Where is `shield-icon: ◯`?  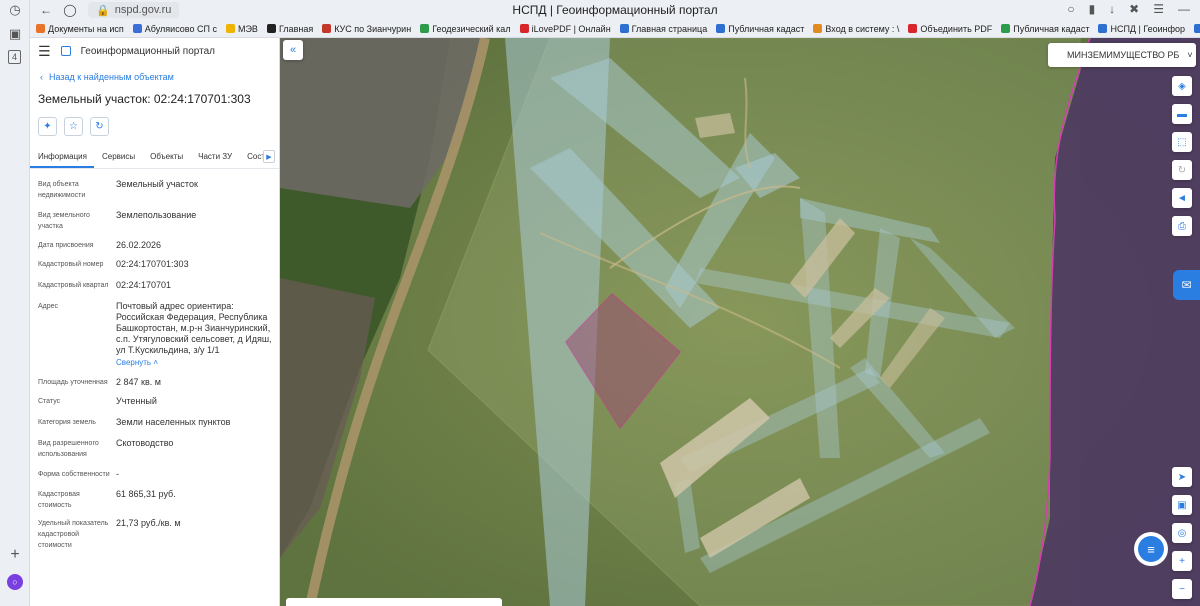 shield-icon: ◯ is located at coordinates (70, 10).